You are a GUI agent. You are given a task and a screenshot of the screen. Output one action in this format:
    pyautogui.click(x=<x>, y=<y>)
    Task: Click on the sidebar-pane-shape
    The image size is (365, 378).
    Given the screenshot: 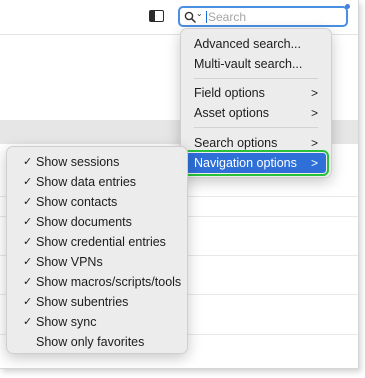 What is the action you would take?
    pyautogui.click(x=152, y=16)
    